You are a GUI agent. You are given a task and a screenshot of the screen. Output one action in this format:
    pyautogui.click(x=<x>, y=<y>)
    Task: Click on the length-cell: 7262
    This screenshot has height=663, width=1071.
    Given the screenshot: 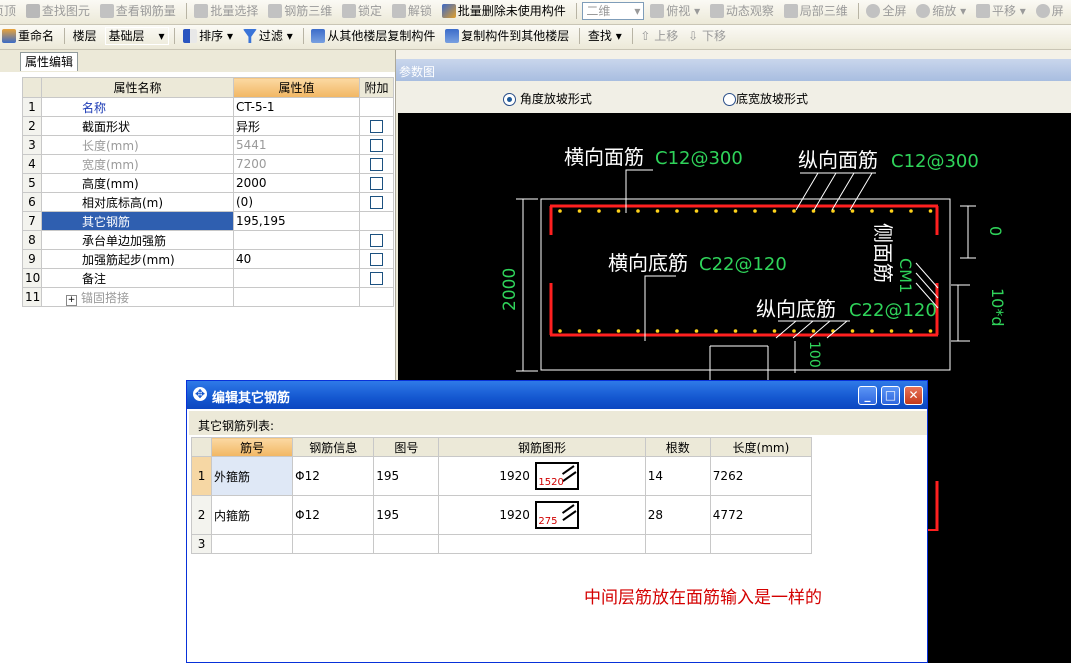 What is the action you would take?
    pyautogui.click(x=761, y=476)
    